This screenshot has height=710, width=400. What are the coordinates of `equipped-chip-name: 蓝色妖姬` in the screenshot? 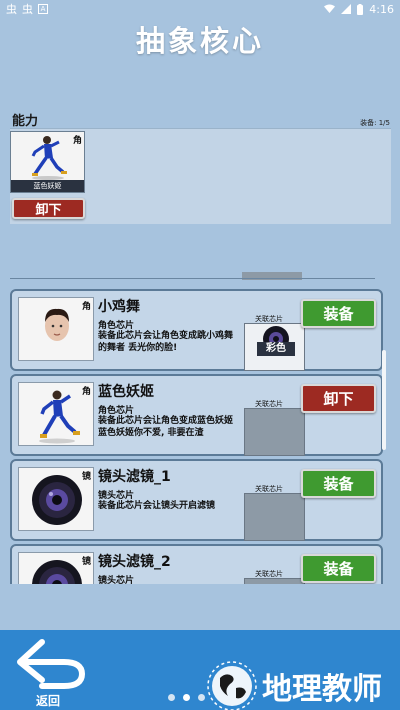 It's located at (47, 186).